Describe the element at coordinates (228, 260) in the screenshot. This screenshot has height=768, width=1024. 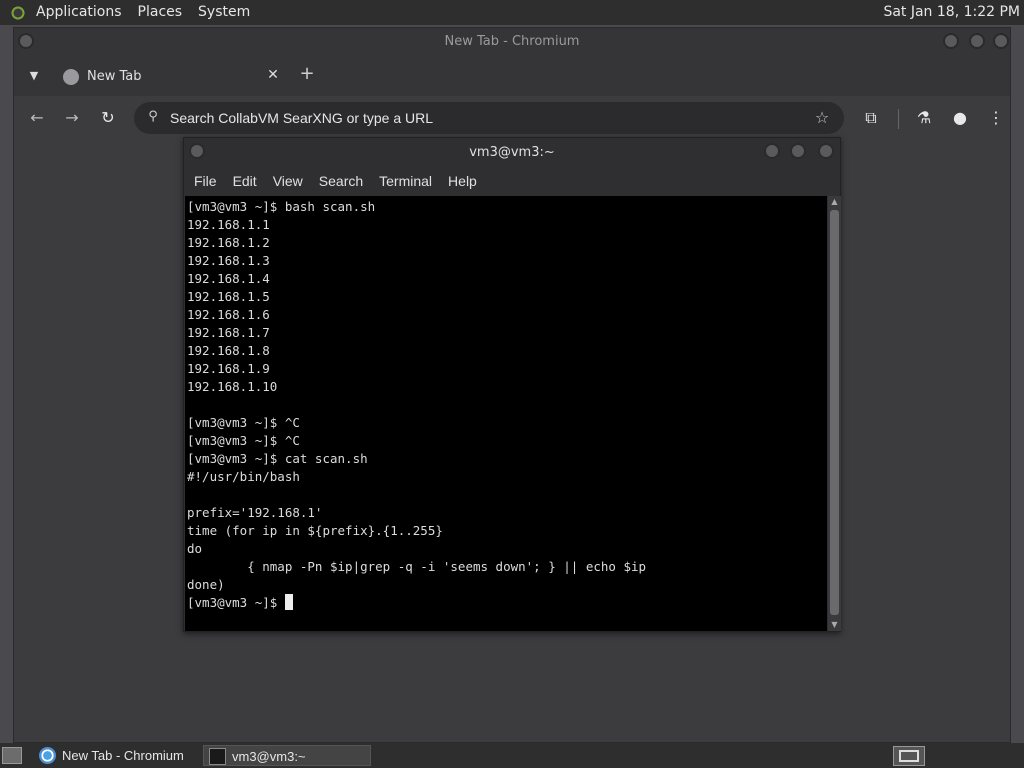
I see `terminal-line: 192.168.1.3` at that location.